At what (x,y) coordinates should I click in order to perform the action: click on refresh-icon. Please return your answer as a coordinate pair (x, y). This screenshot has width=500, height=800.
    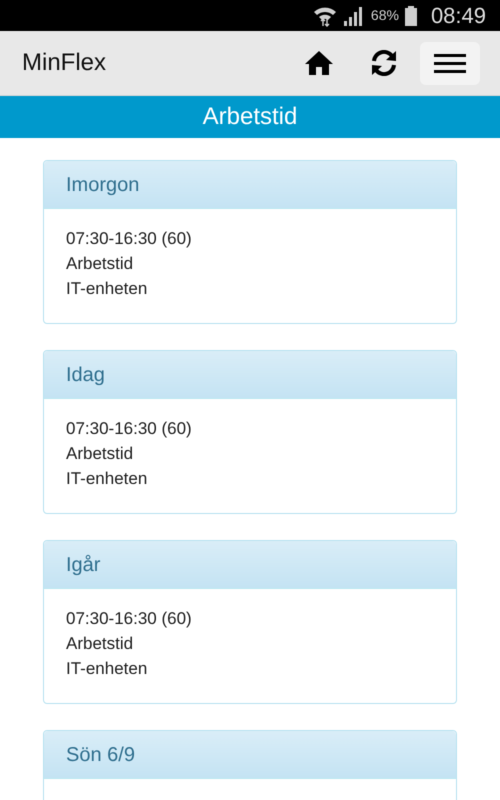
    Looking at the image, I should click on (384, 63).